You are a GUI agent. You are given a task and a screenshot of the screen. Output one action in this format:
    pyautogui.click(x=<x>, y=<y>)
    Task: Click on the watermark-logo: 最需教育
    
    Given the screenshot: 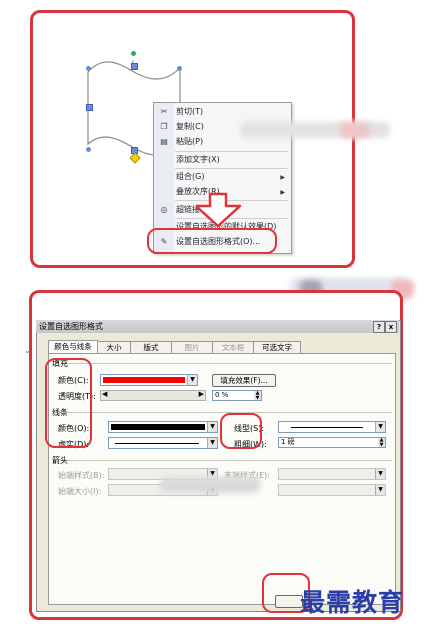 What is the action you would take?
    pyautogui.click(x=352, y=602)
    